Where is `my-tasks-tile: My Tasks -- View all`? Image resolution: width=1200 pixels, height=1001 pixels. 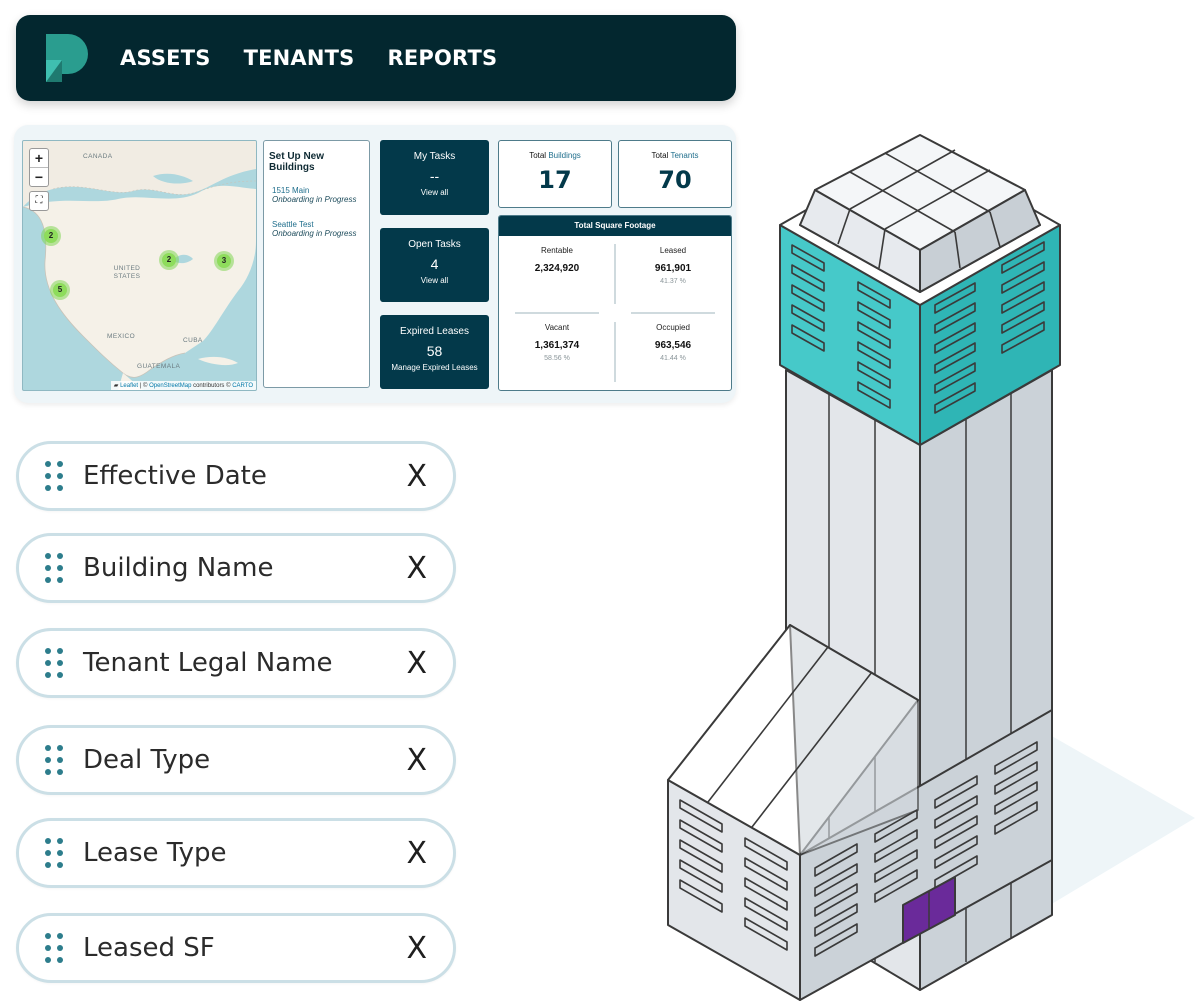 my-tasks-tile: My Tasks -- View all is located at coordinates (434, 177).